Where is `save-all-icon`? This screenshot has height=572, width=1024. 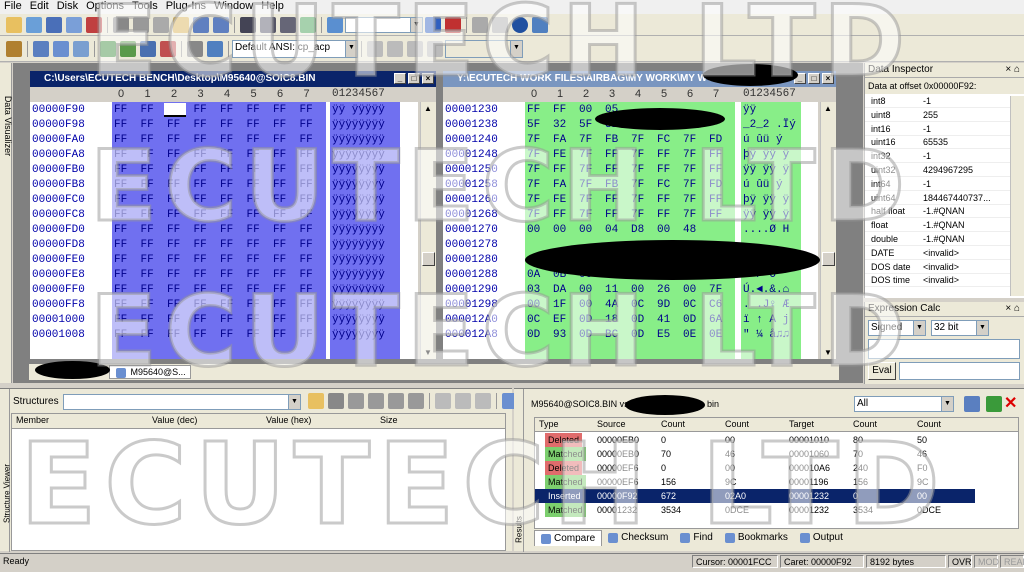 save-all-icon is located at coordinates (74, 24).